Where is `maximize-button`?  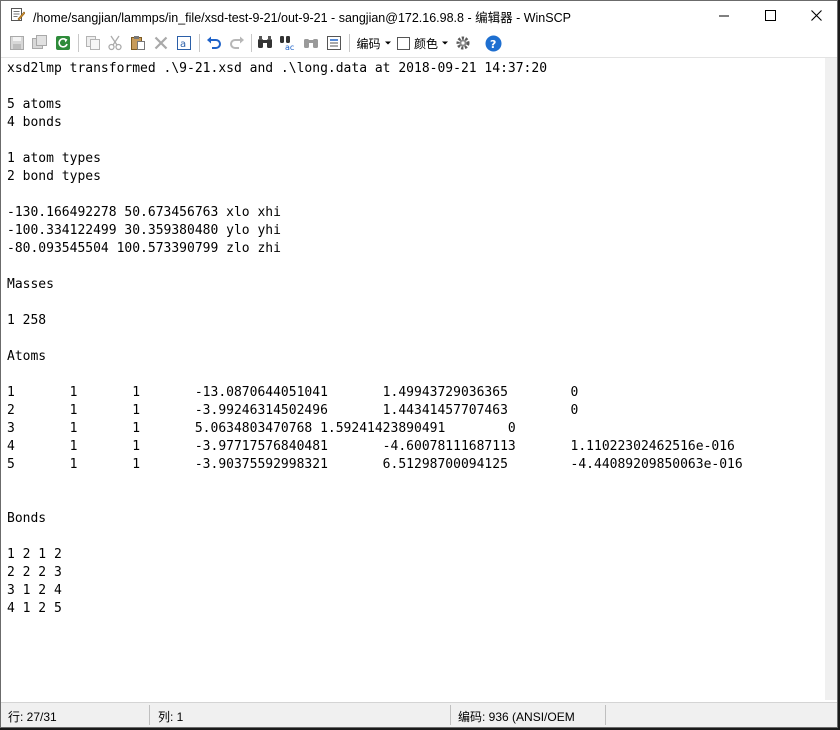
maximize-button is located at coordinates (770, 15).